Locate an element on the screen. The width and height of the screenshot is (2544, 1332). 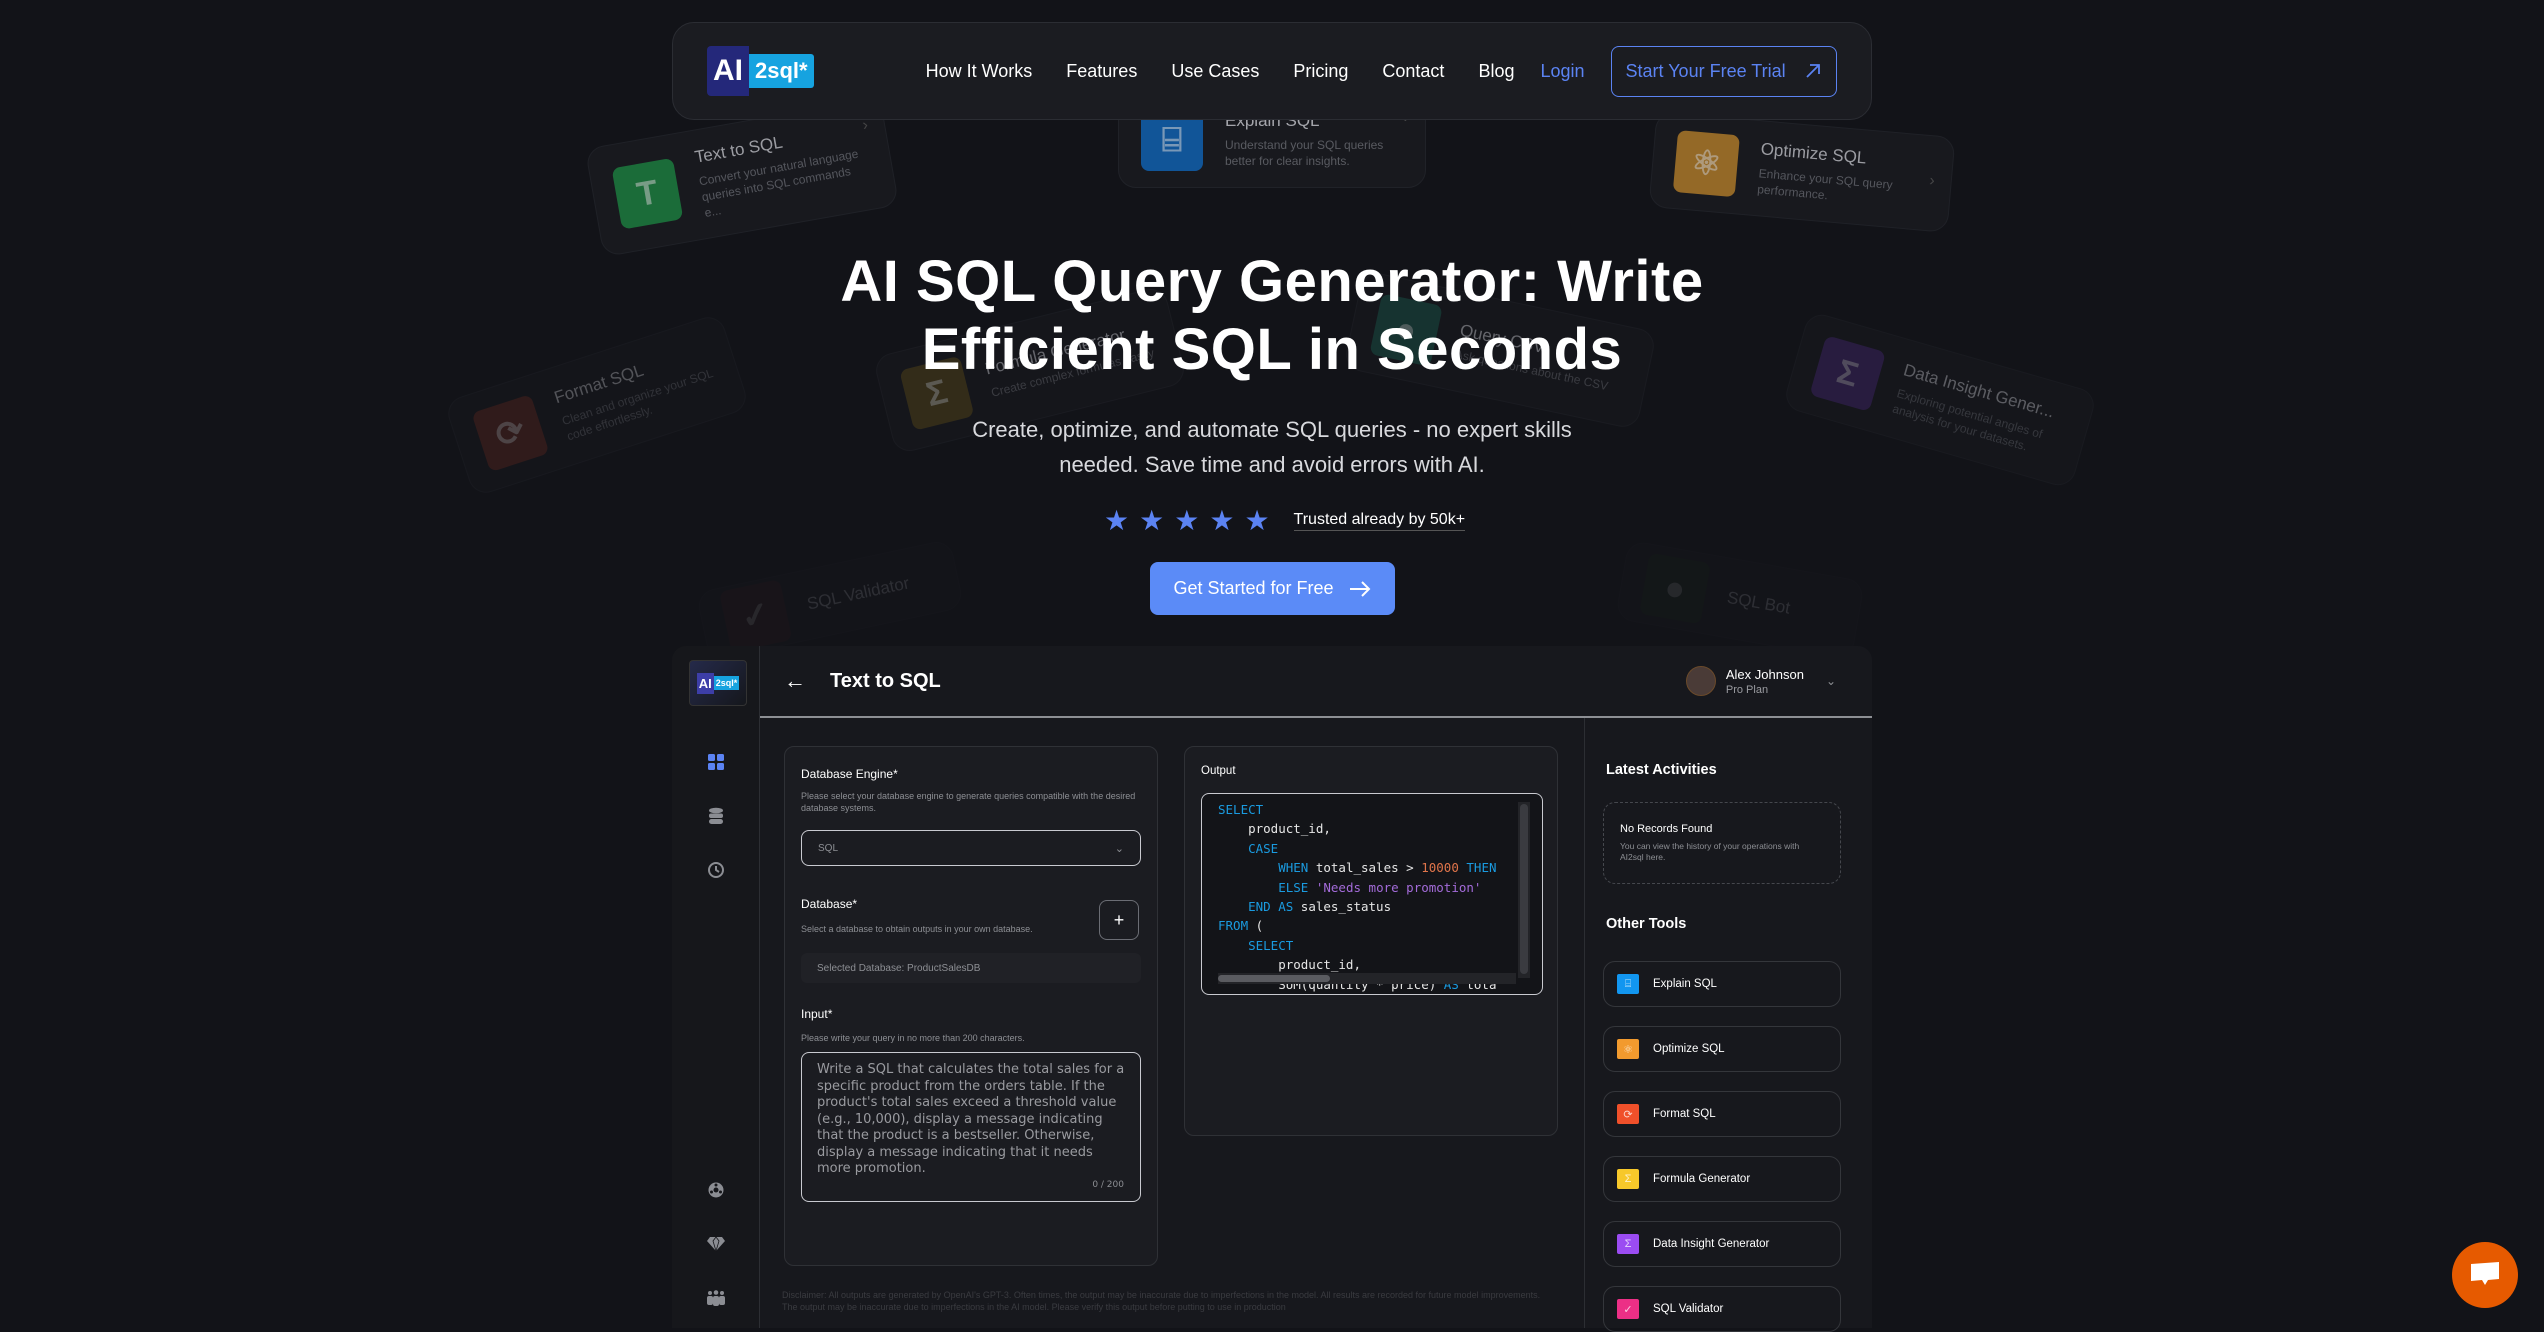
nav-how-it-works: How It Works is located at coordinates (979, 71).